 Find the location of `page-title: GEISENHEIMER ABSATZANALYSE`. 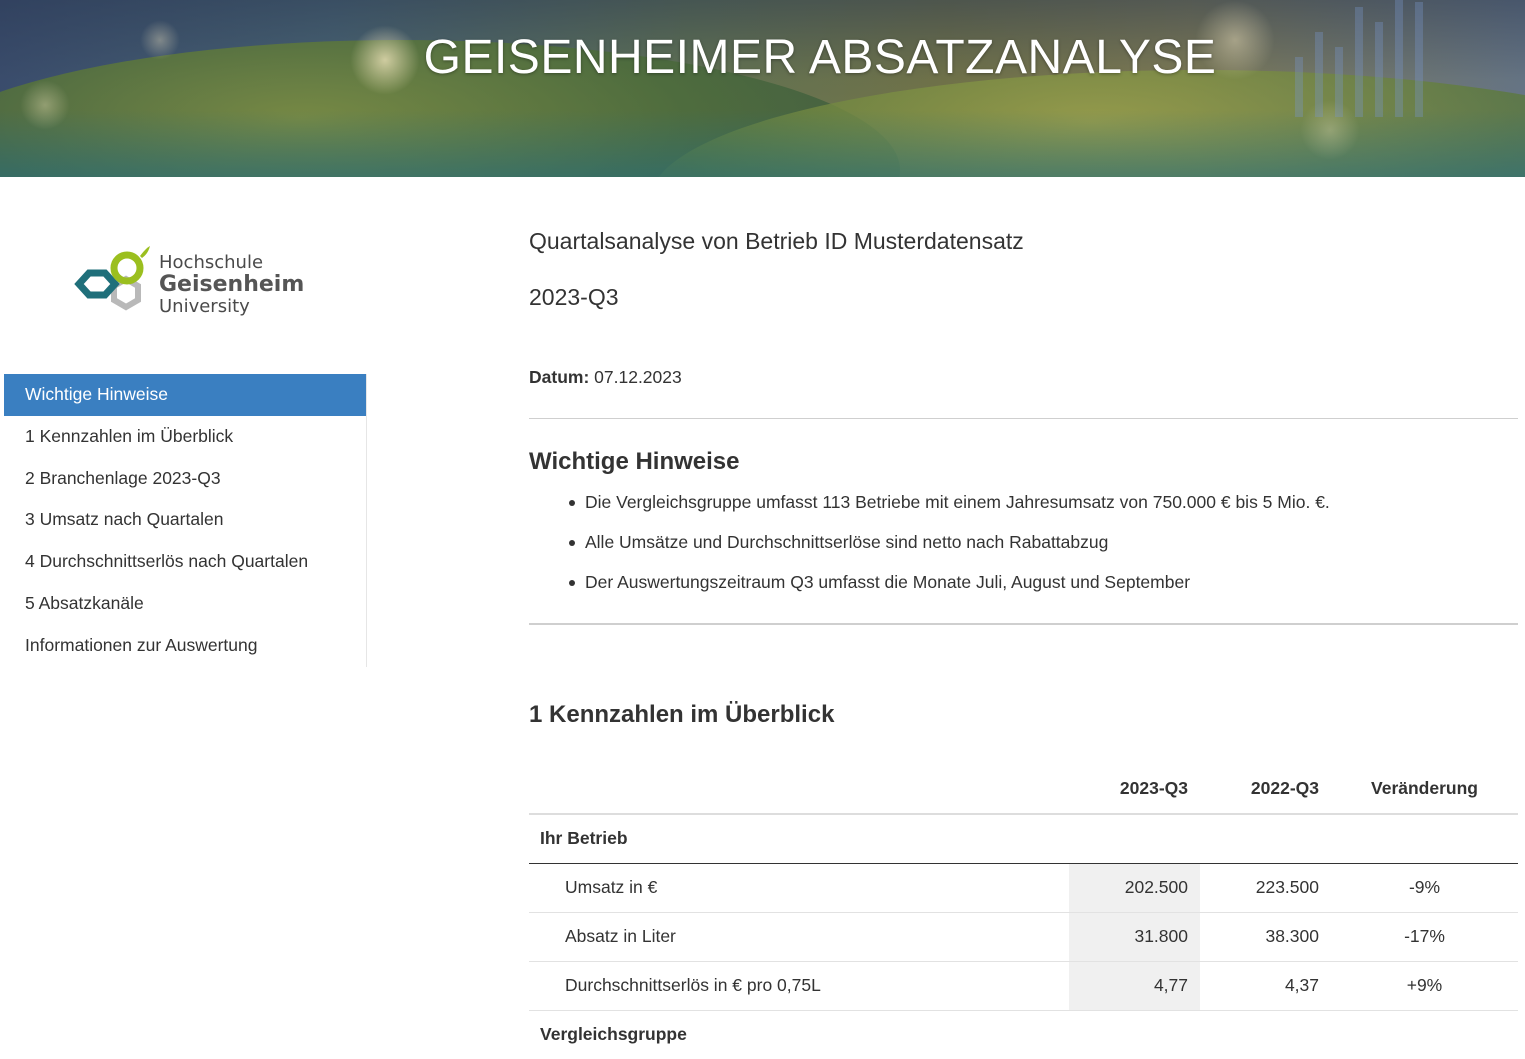

page-title: GEISENHEIMER ABSATZANALYSE is located at coordinates (820, 57).